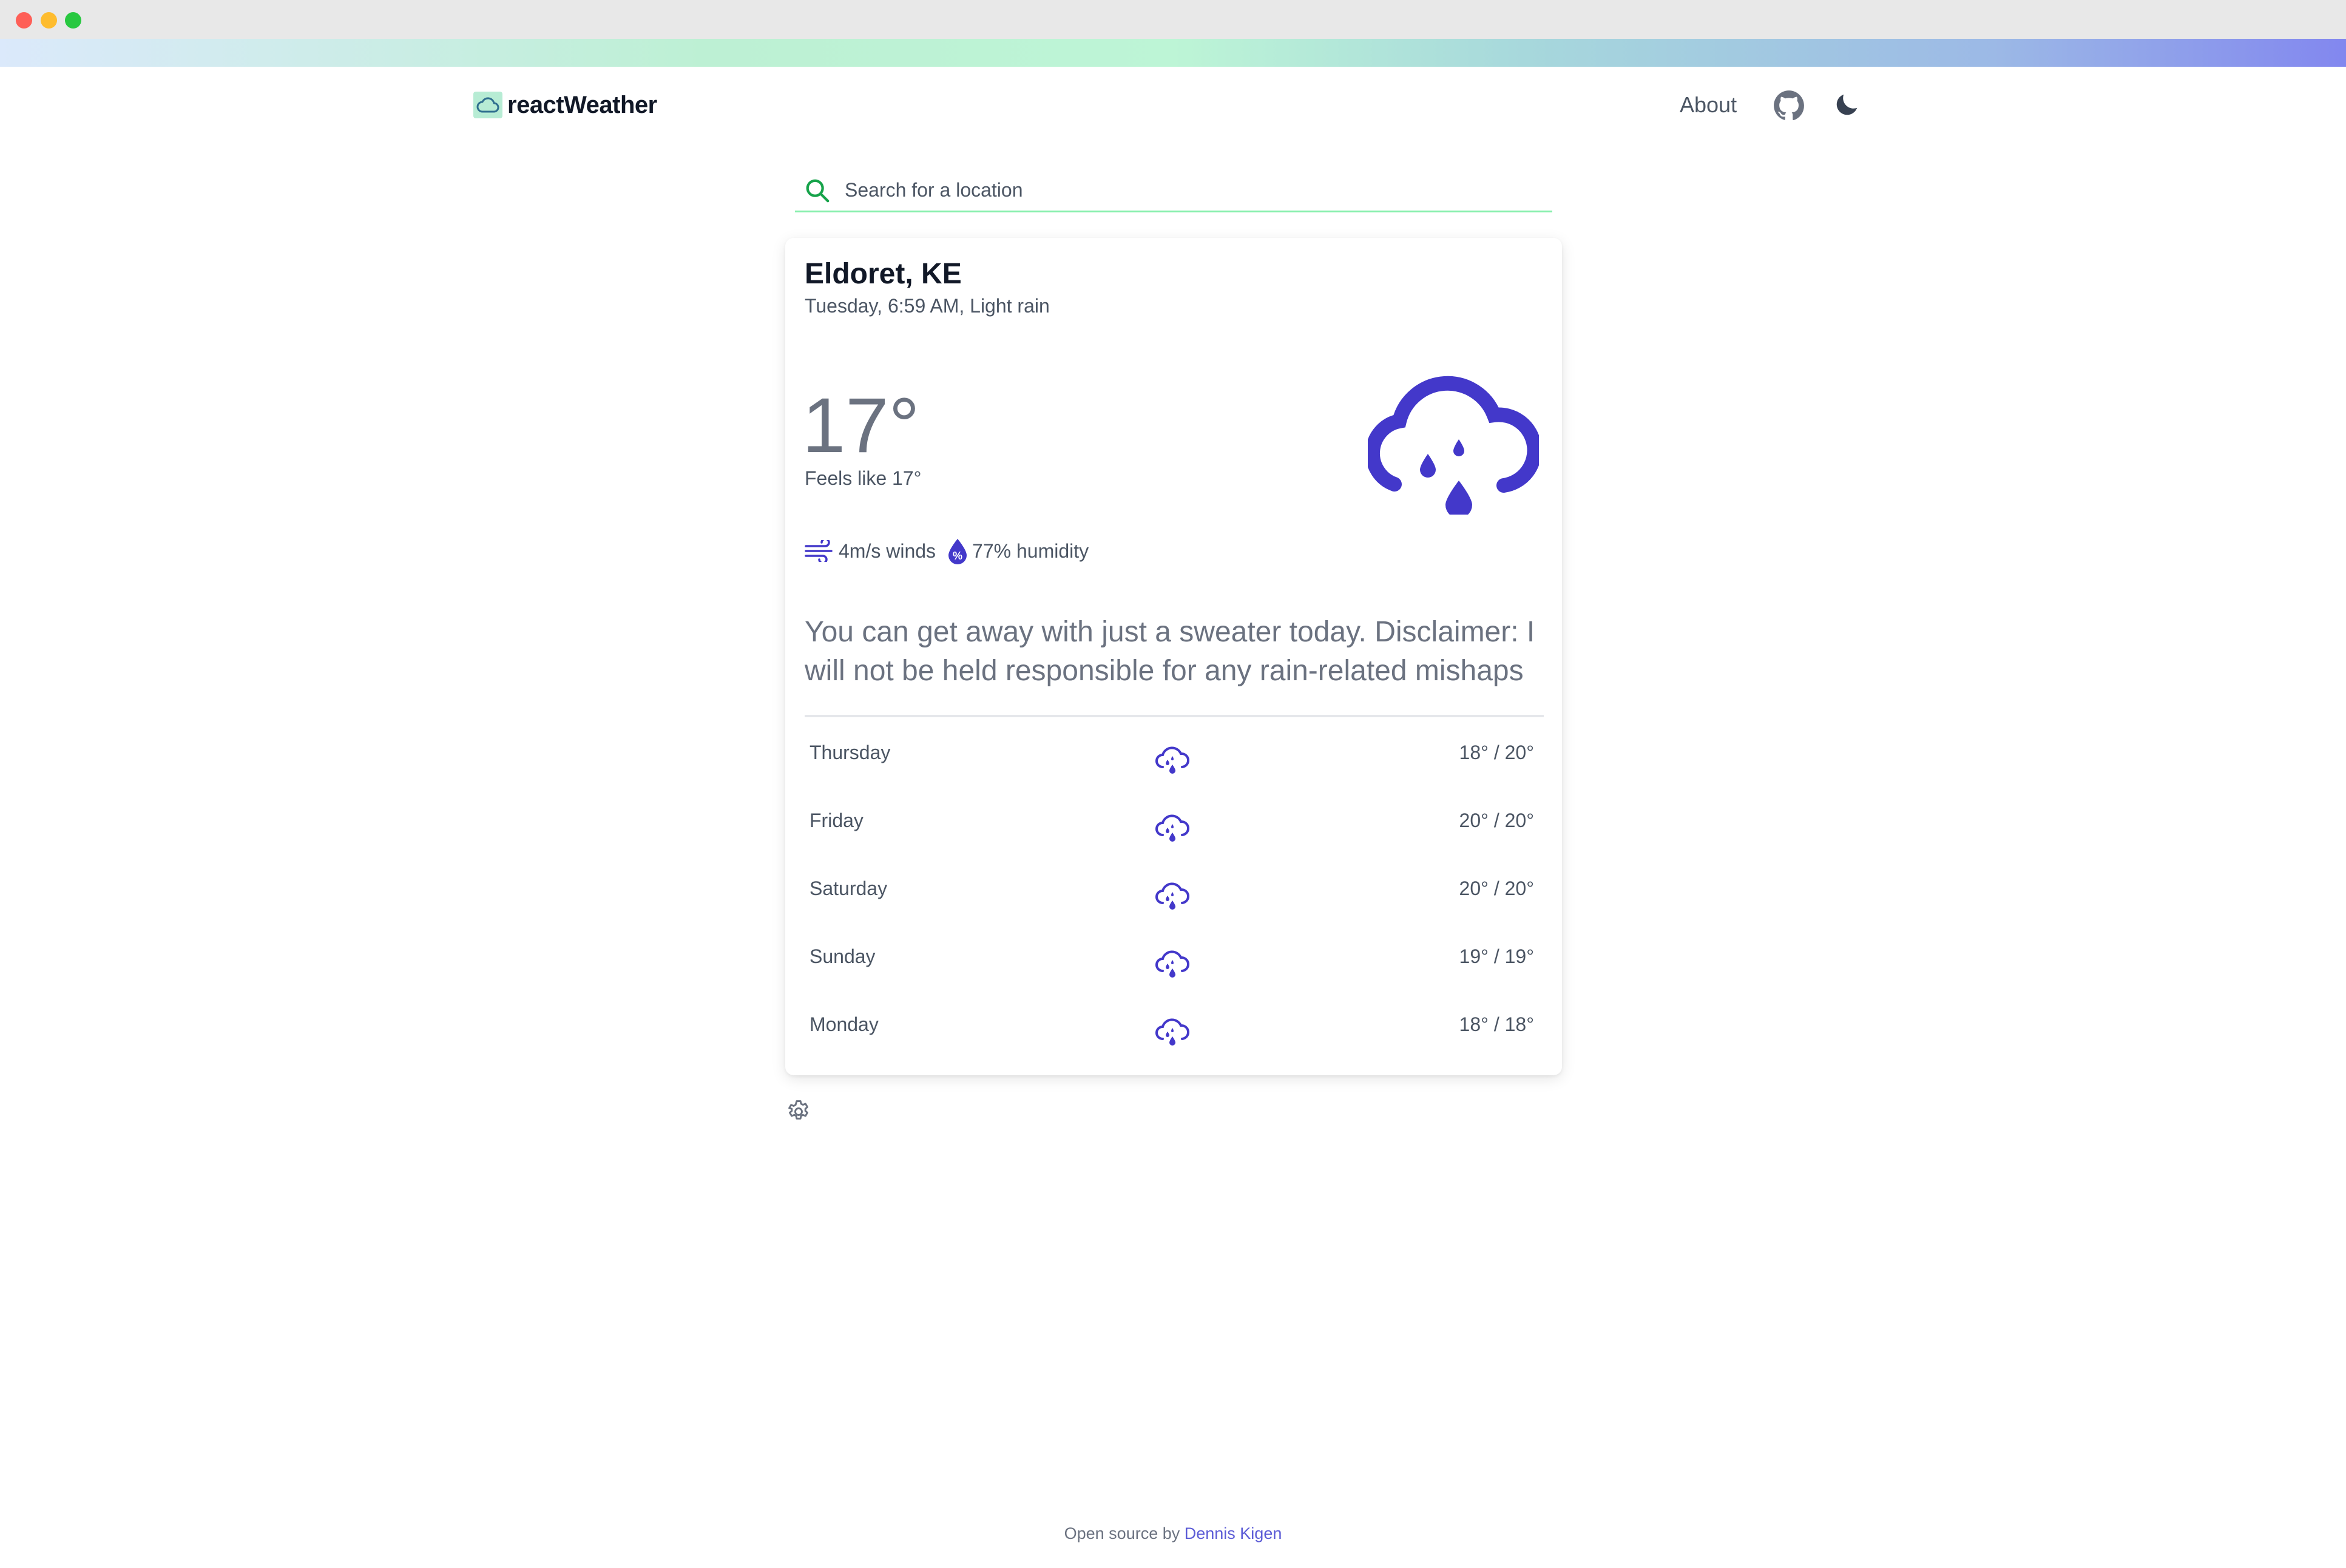 This screenshot has height=1568, width=2346. Describe the element at coordinates (49, 20) in the screenshot. I see `window-minimize-button` at that location.